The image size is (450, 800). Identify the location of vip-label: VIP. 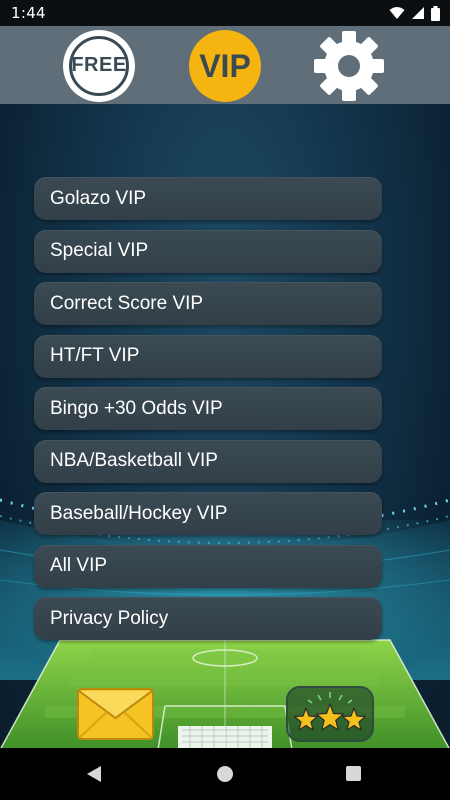
(225, 66).